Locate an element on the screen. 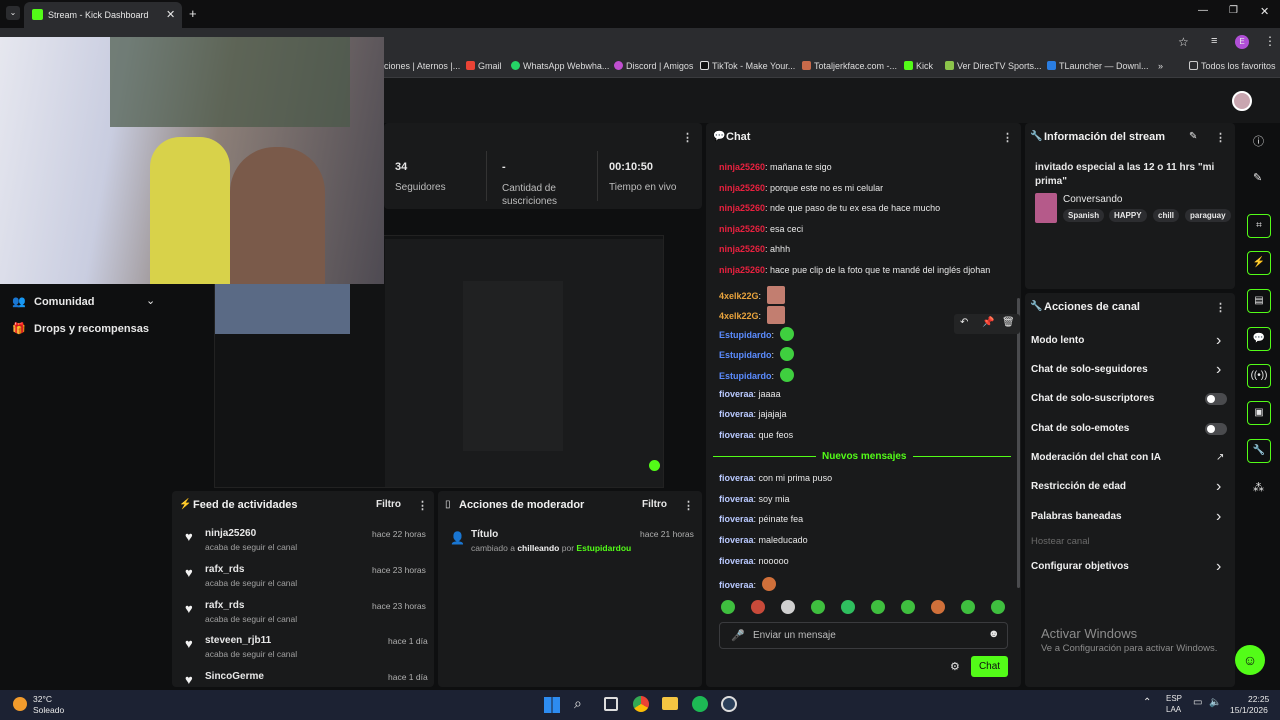 Image resolution: width=1280 pixels, height=720 pixels. channel-action-label: Chat de solo-emotes is located at coordinates (1080, 428).